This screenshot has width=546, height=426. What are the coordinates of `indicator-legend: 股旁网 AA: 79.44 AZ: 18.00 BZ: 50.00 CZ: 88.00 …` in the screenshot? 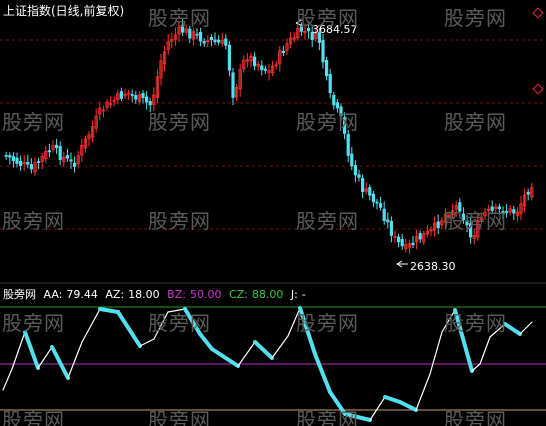 It's located at (156, 294).